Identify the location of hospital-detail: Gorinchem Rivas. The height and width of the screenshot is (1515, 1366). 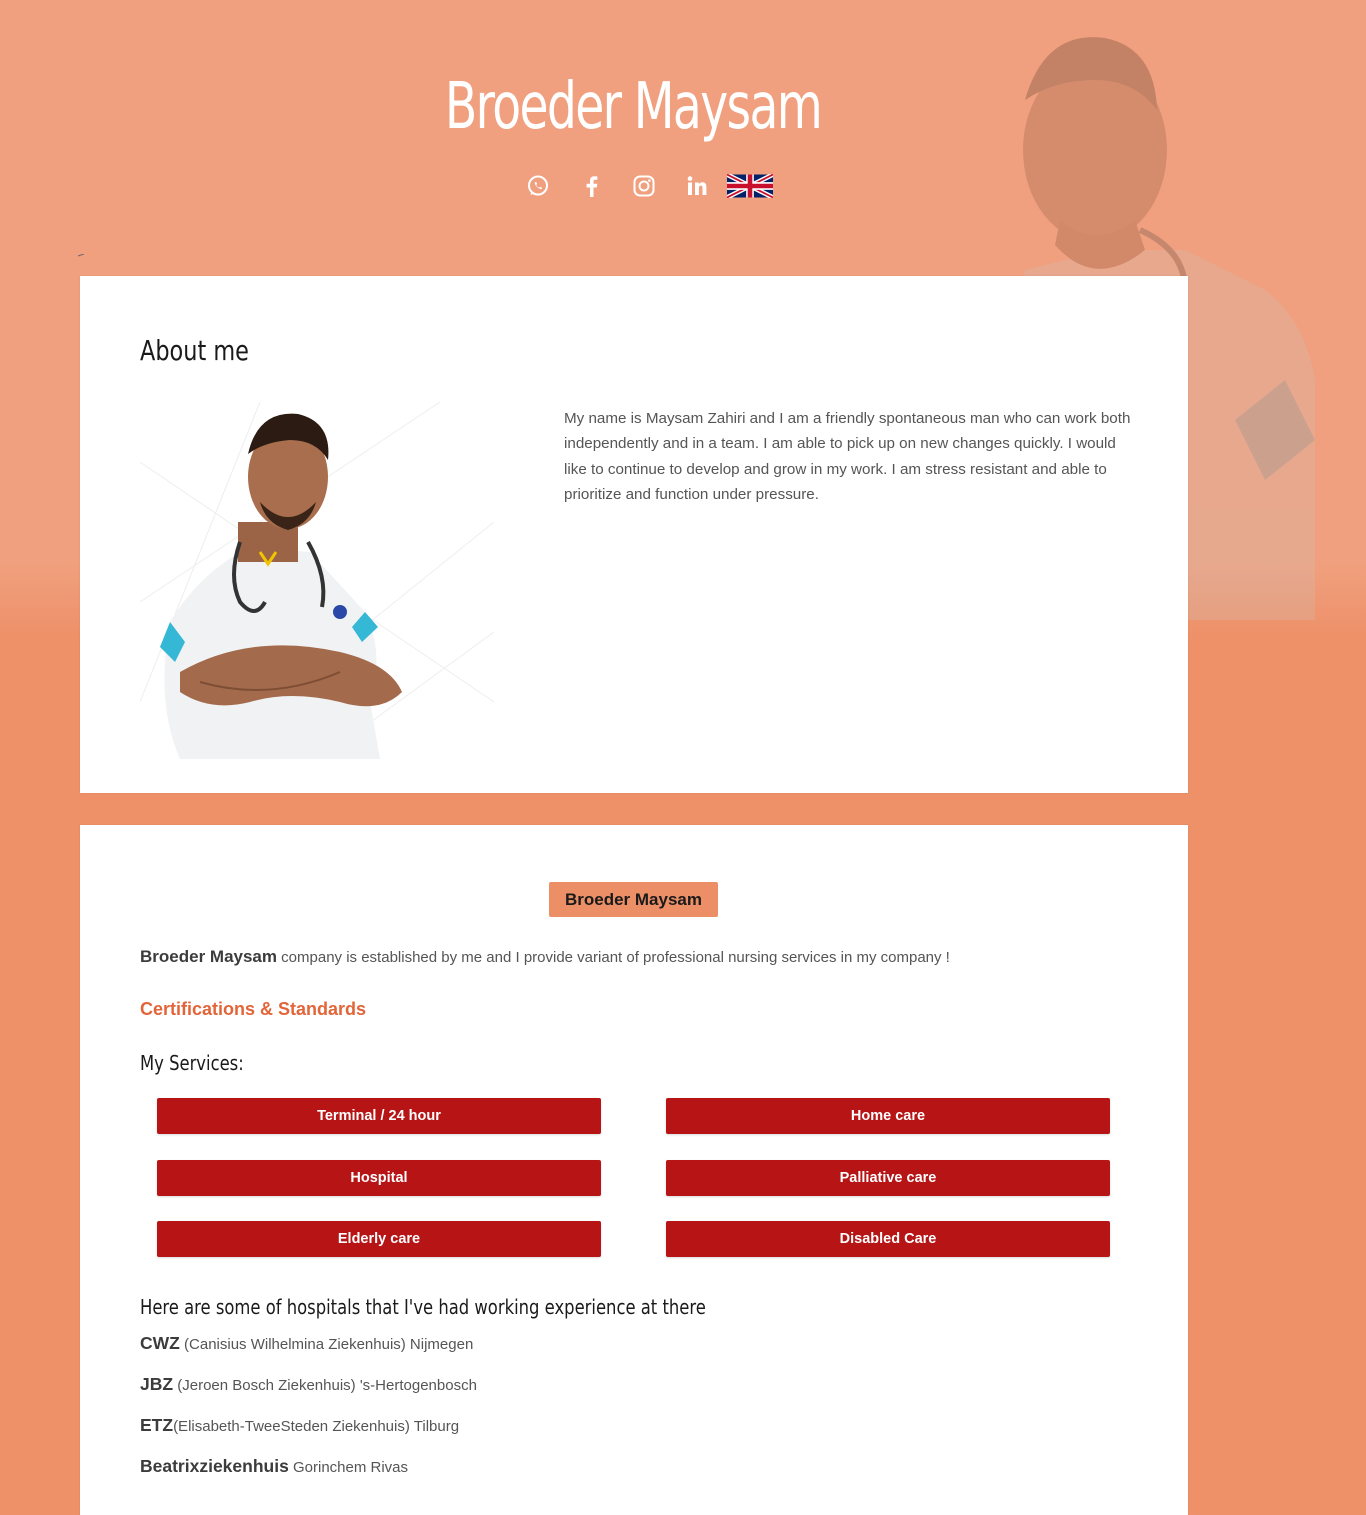
(348, 1467).